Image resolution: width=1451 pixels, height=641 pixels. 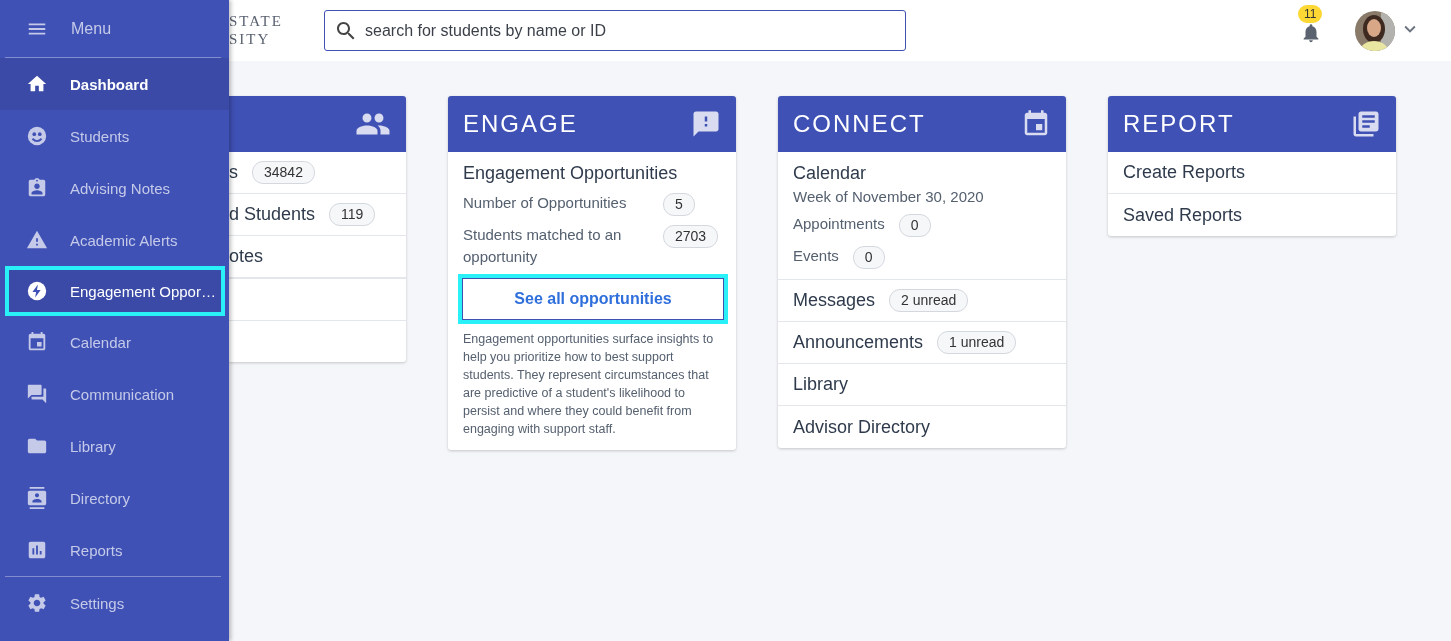 I want to click on description-text: Engagement opportunities surface insights to help you prioritize how to best support students. They represent circumstances that are predictive of a student's likelihood to persist and where they could benefit from engaging with support staff., so click(x=588, y=384).